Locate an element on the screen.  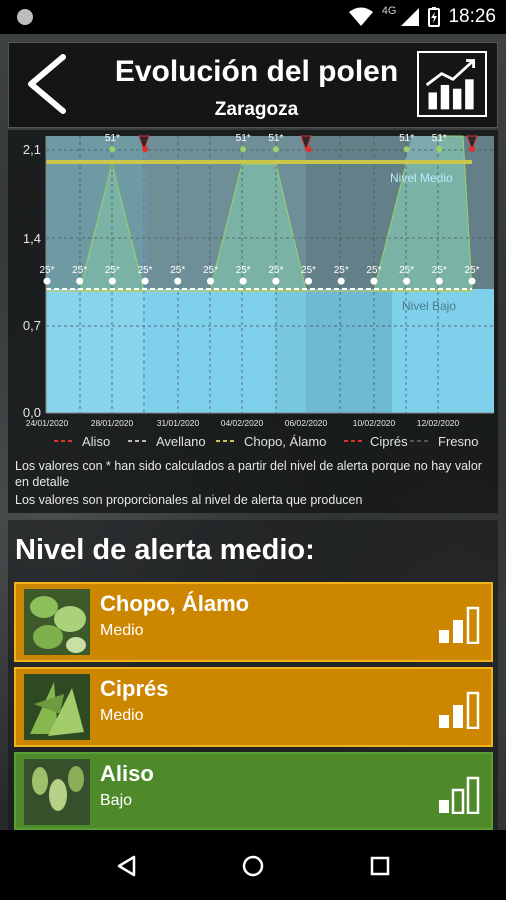
wifi-icon is located at coordinates (360, 16).